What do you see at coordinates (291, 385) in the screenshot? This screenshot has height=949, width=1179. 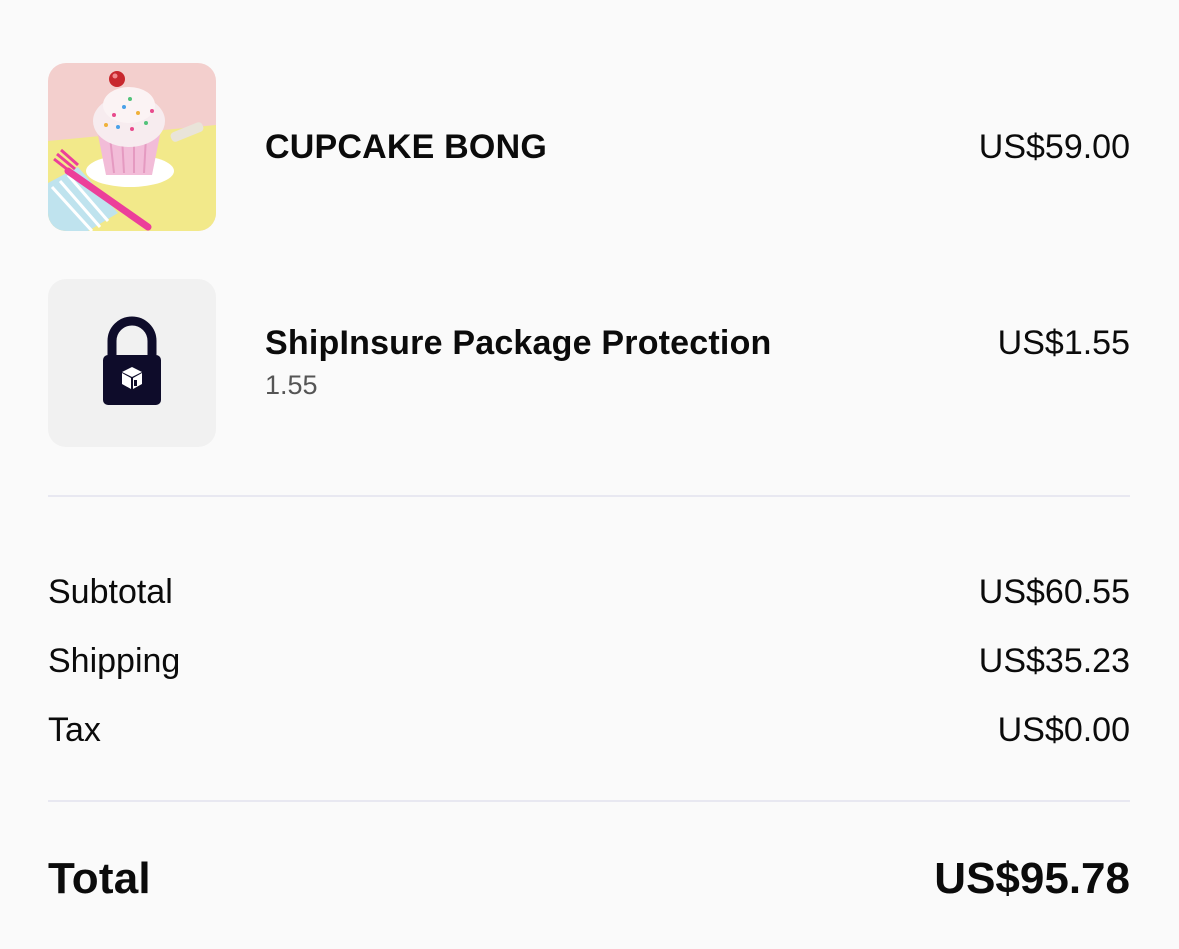 I see `product-variant: 1.55` at bounding box center [291, 385].